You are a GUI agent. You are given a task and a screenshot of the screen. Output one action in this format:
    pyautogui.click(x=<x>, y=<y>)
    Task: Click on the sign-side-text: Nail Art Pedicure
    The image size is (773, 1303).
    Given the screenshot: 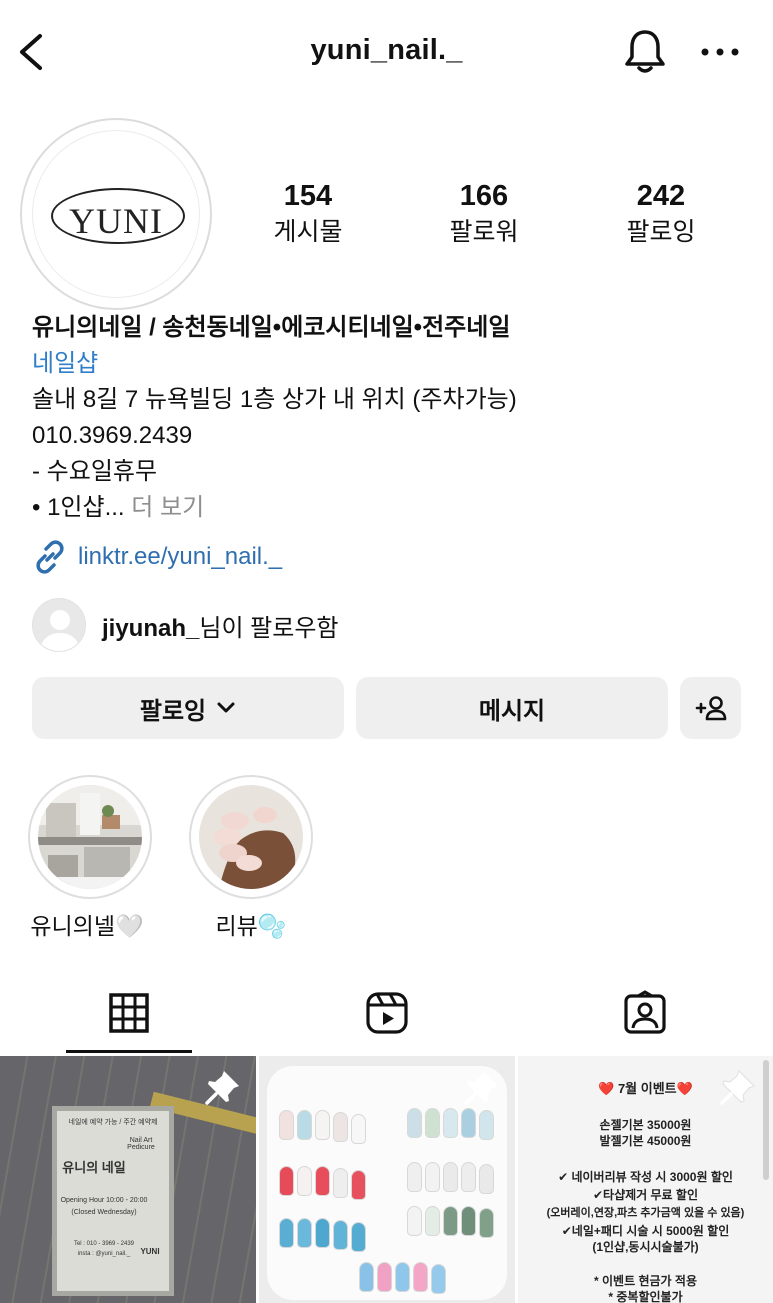 What is the action you would take?
    pyautogui.click(x=141, y=1144)
    